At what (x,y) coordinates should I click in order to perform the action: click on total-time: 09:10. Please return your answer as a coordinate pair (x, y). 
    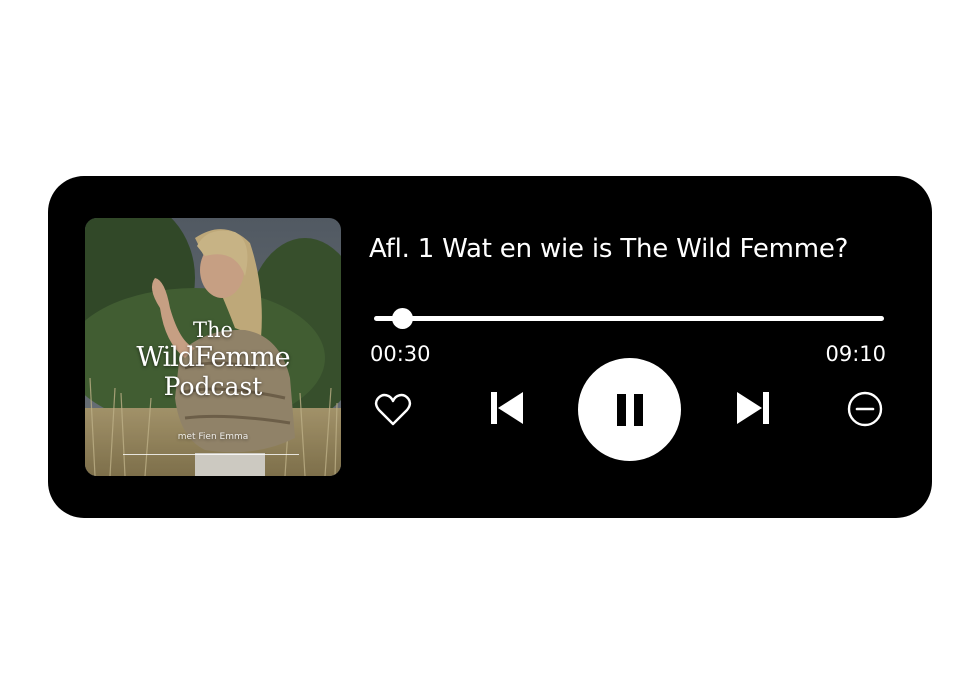
    Looking at the image, I should click on (855, 354).